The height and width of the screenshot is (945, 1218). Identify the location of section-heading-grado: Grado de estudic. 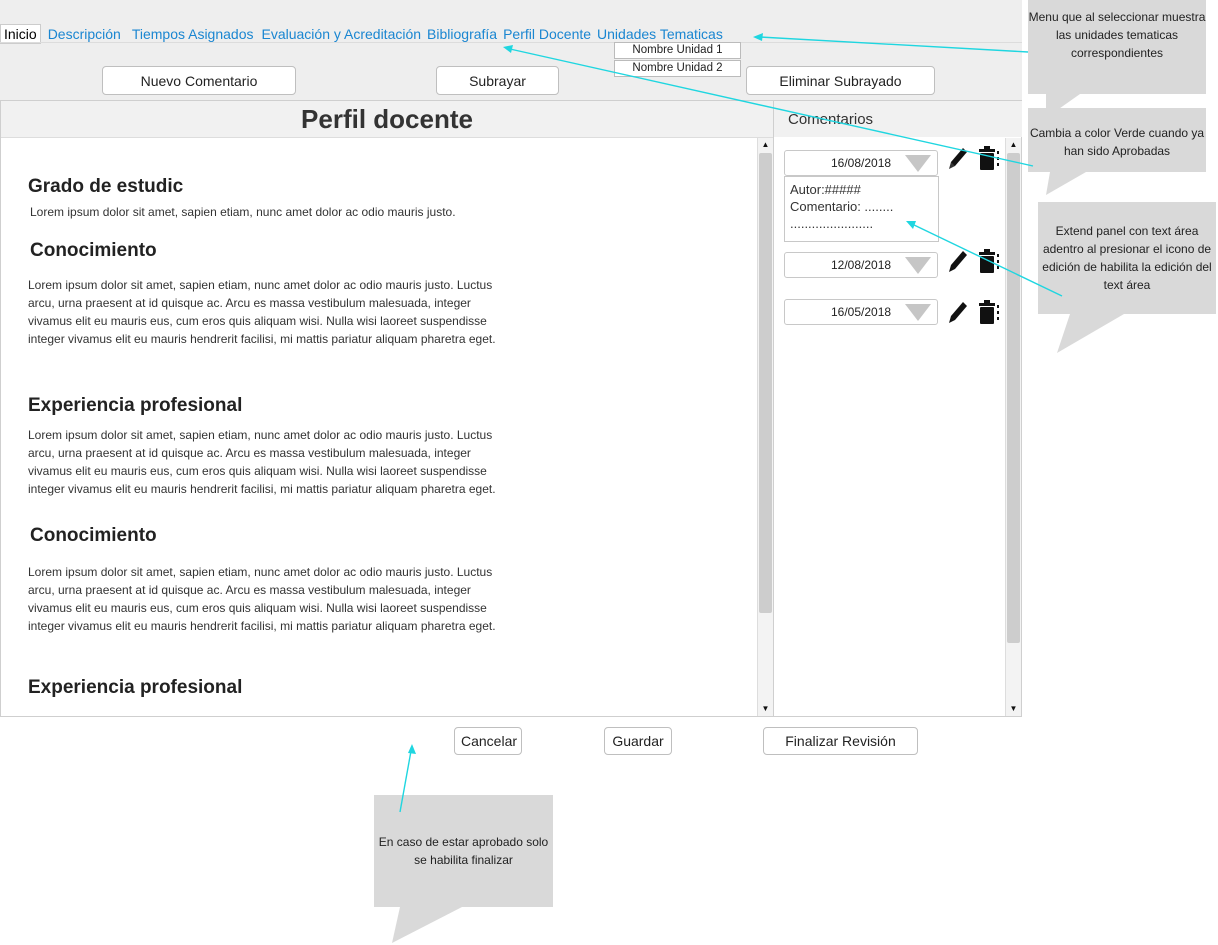
(106, 186).